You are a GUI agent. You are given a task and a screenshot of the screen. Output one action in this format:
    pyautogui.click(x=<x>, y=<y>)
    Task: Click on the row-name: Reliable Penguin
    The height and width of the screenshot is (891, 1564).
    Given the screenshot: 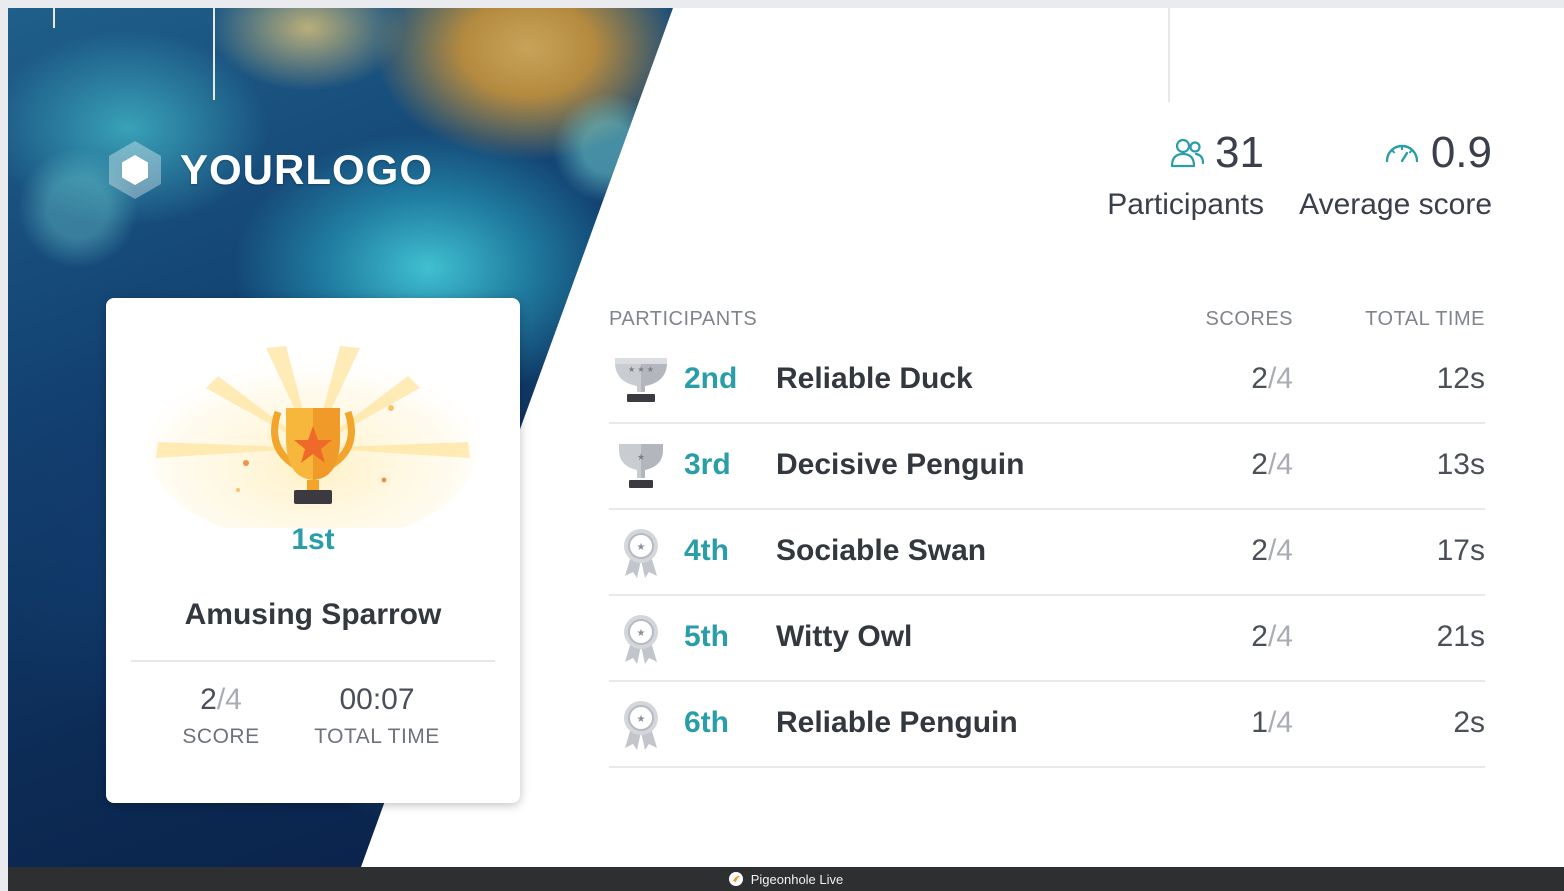 What is the action you would take?
    pyautogui.click(x=897, y=722)
    